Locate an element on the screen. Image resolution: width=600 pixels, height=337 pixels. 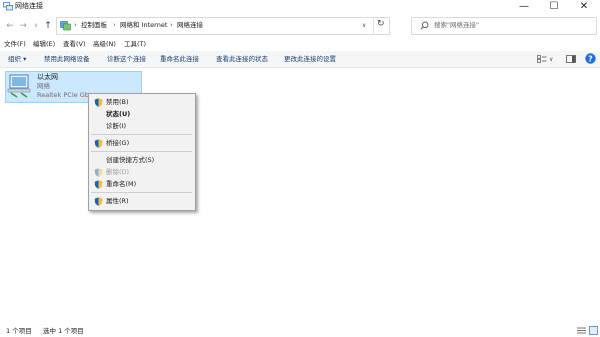
adapter-device: Realtek PCIe Gb is located at coordinates (63, 95).